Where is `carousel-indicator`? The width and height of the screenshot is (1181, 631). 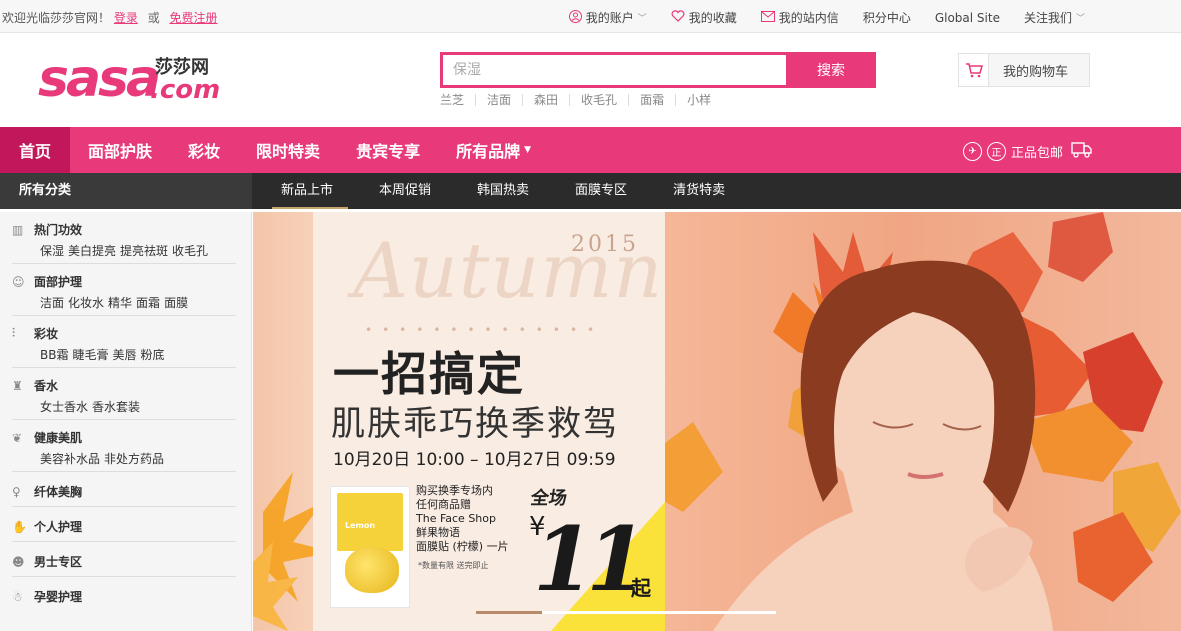
carousel-indicator is located at coordinates (626, 612).